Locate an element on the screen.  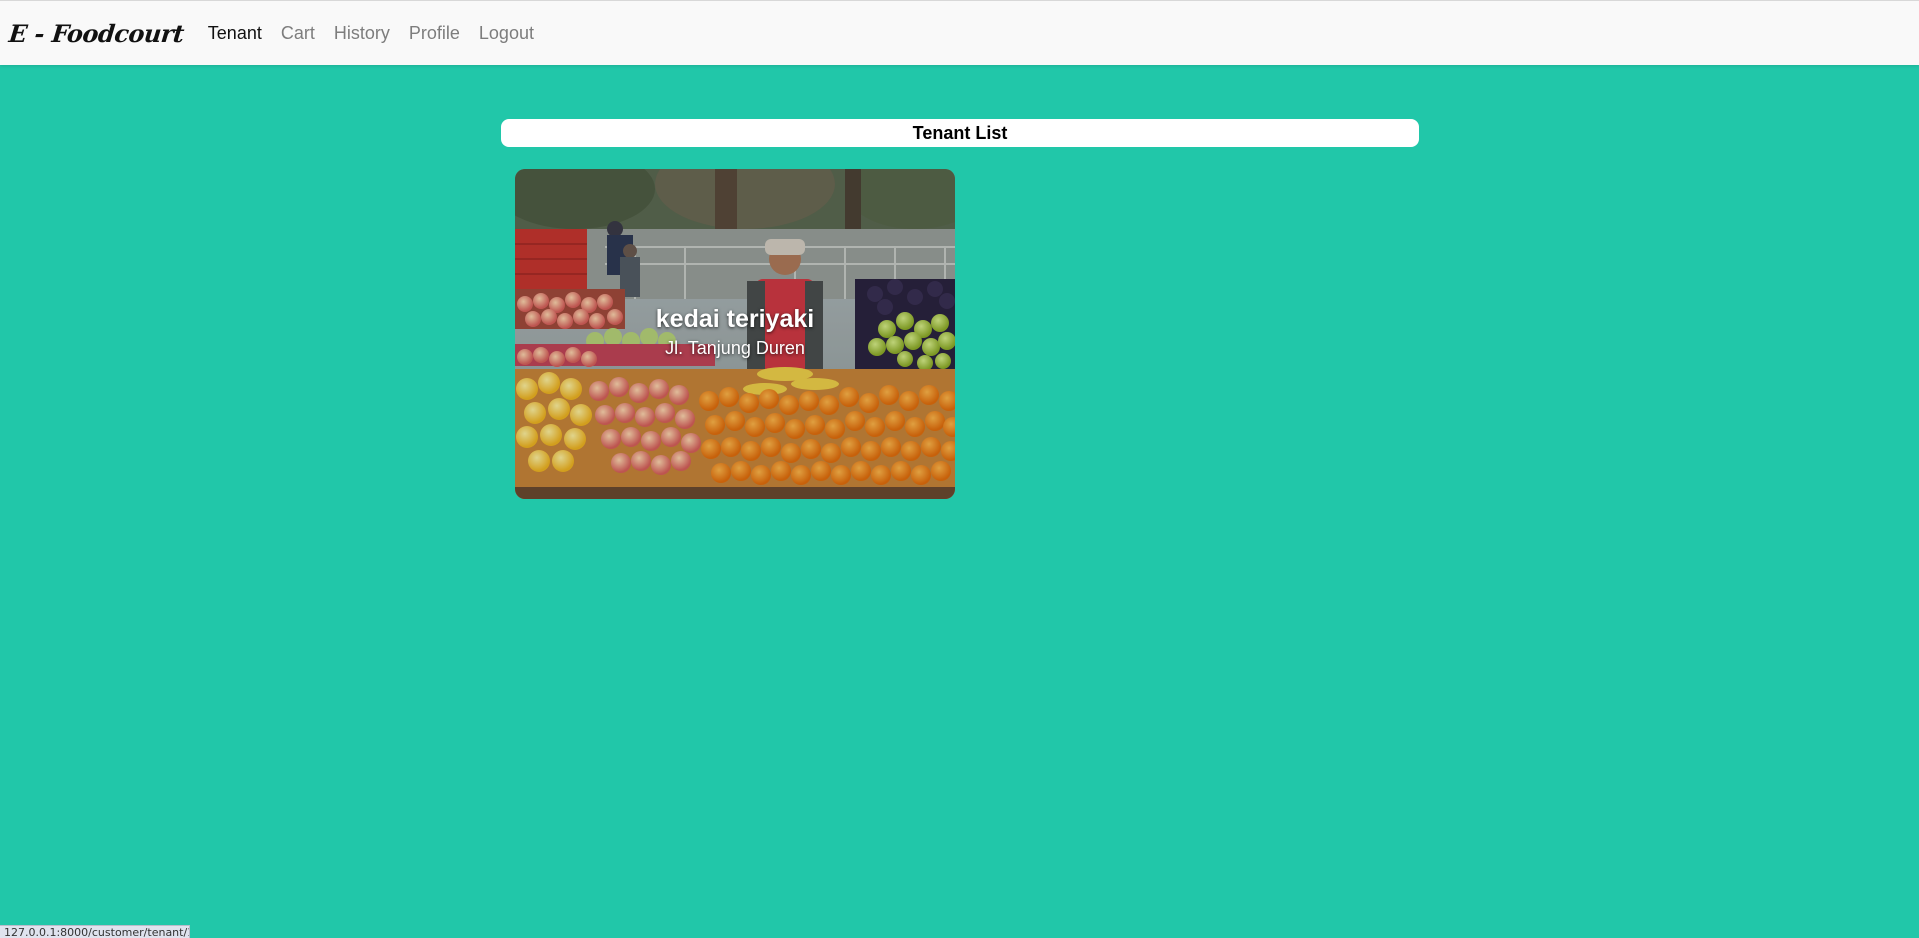
nav-link-logout: Logout is located at coordinates (506, 33).